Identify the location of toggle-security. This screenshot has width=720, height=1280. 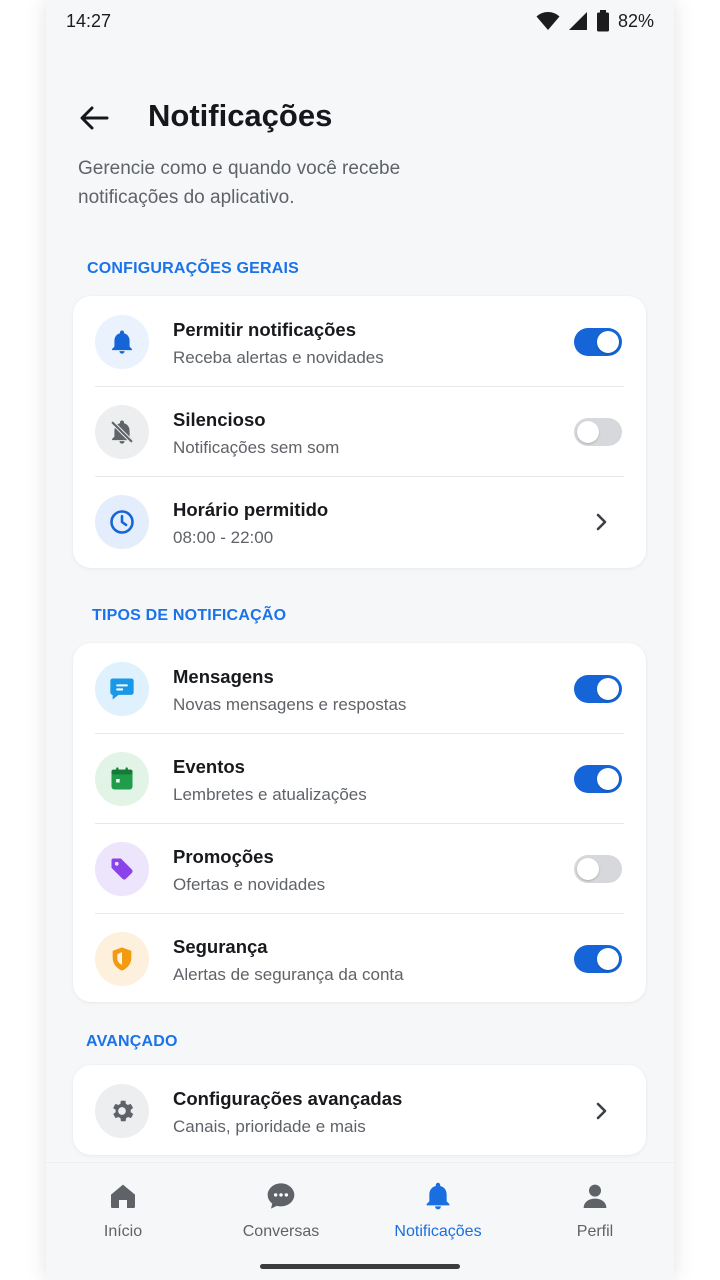
(598, 959).